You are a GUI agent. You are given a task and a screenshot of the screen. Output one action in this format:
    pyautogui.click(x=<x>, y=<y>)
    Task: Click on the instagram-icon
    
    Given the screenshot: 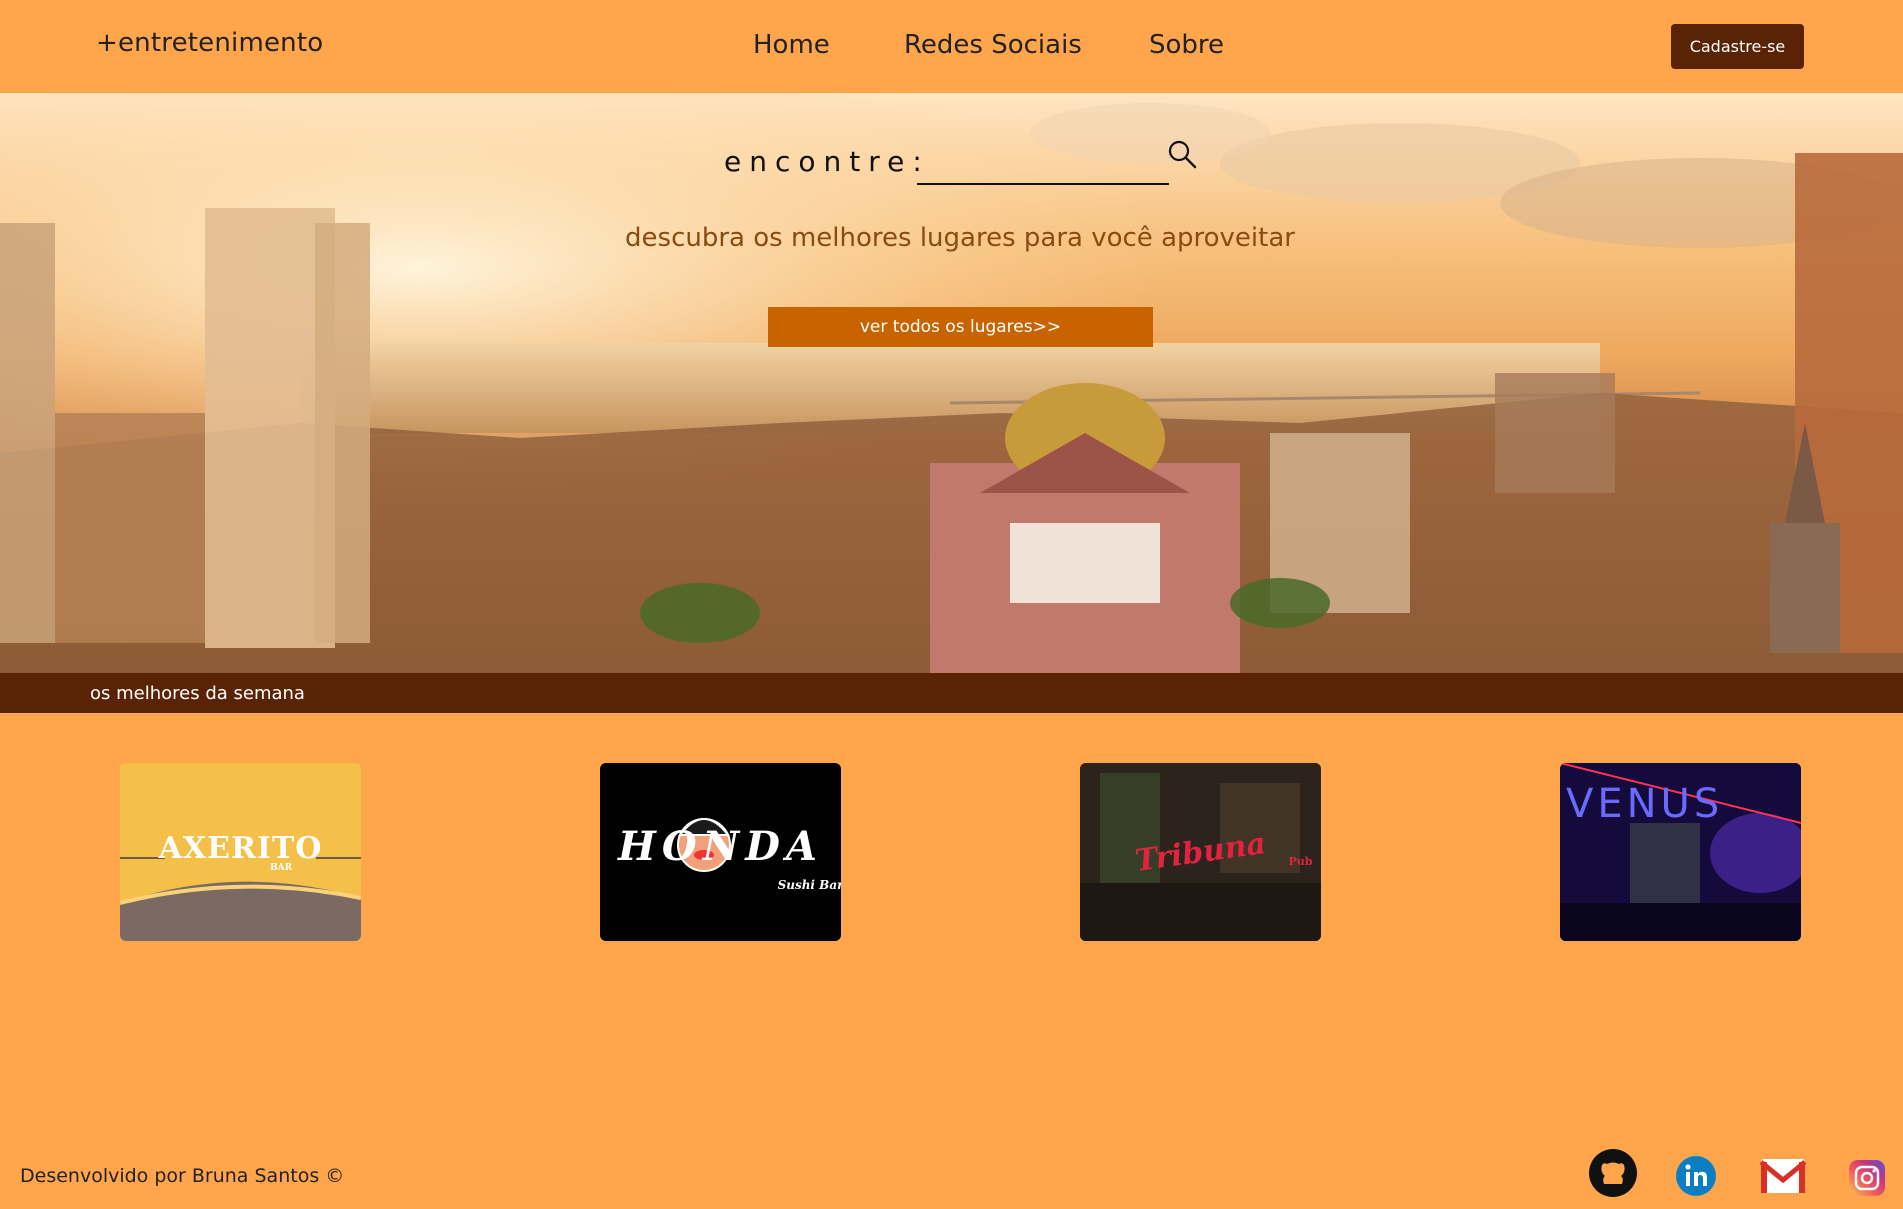 What is the action you would take?
    pyautogui.click(x=1867, y=1178)
    